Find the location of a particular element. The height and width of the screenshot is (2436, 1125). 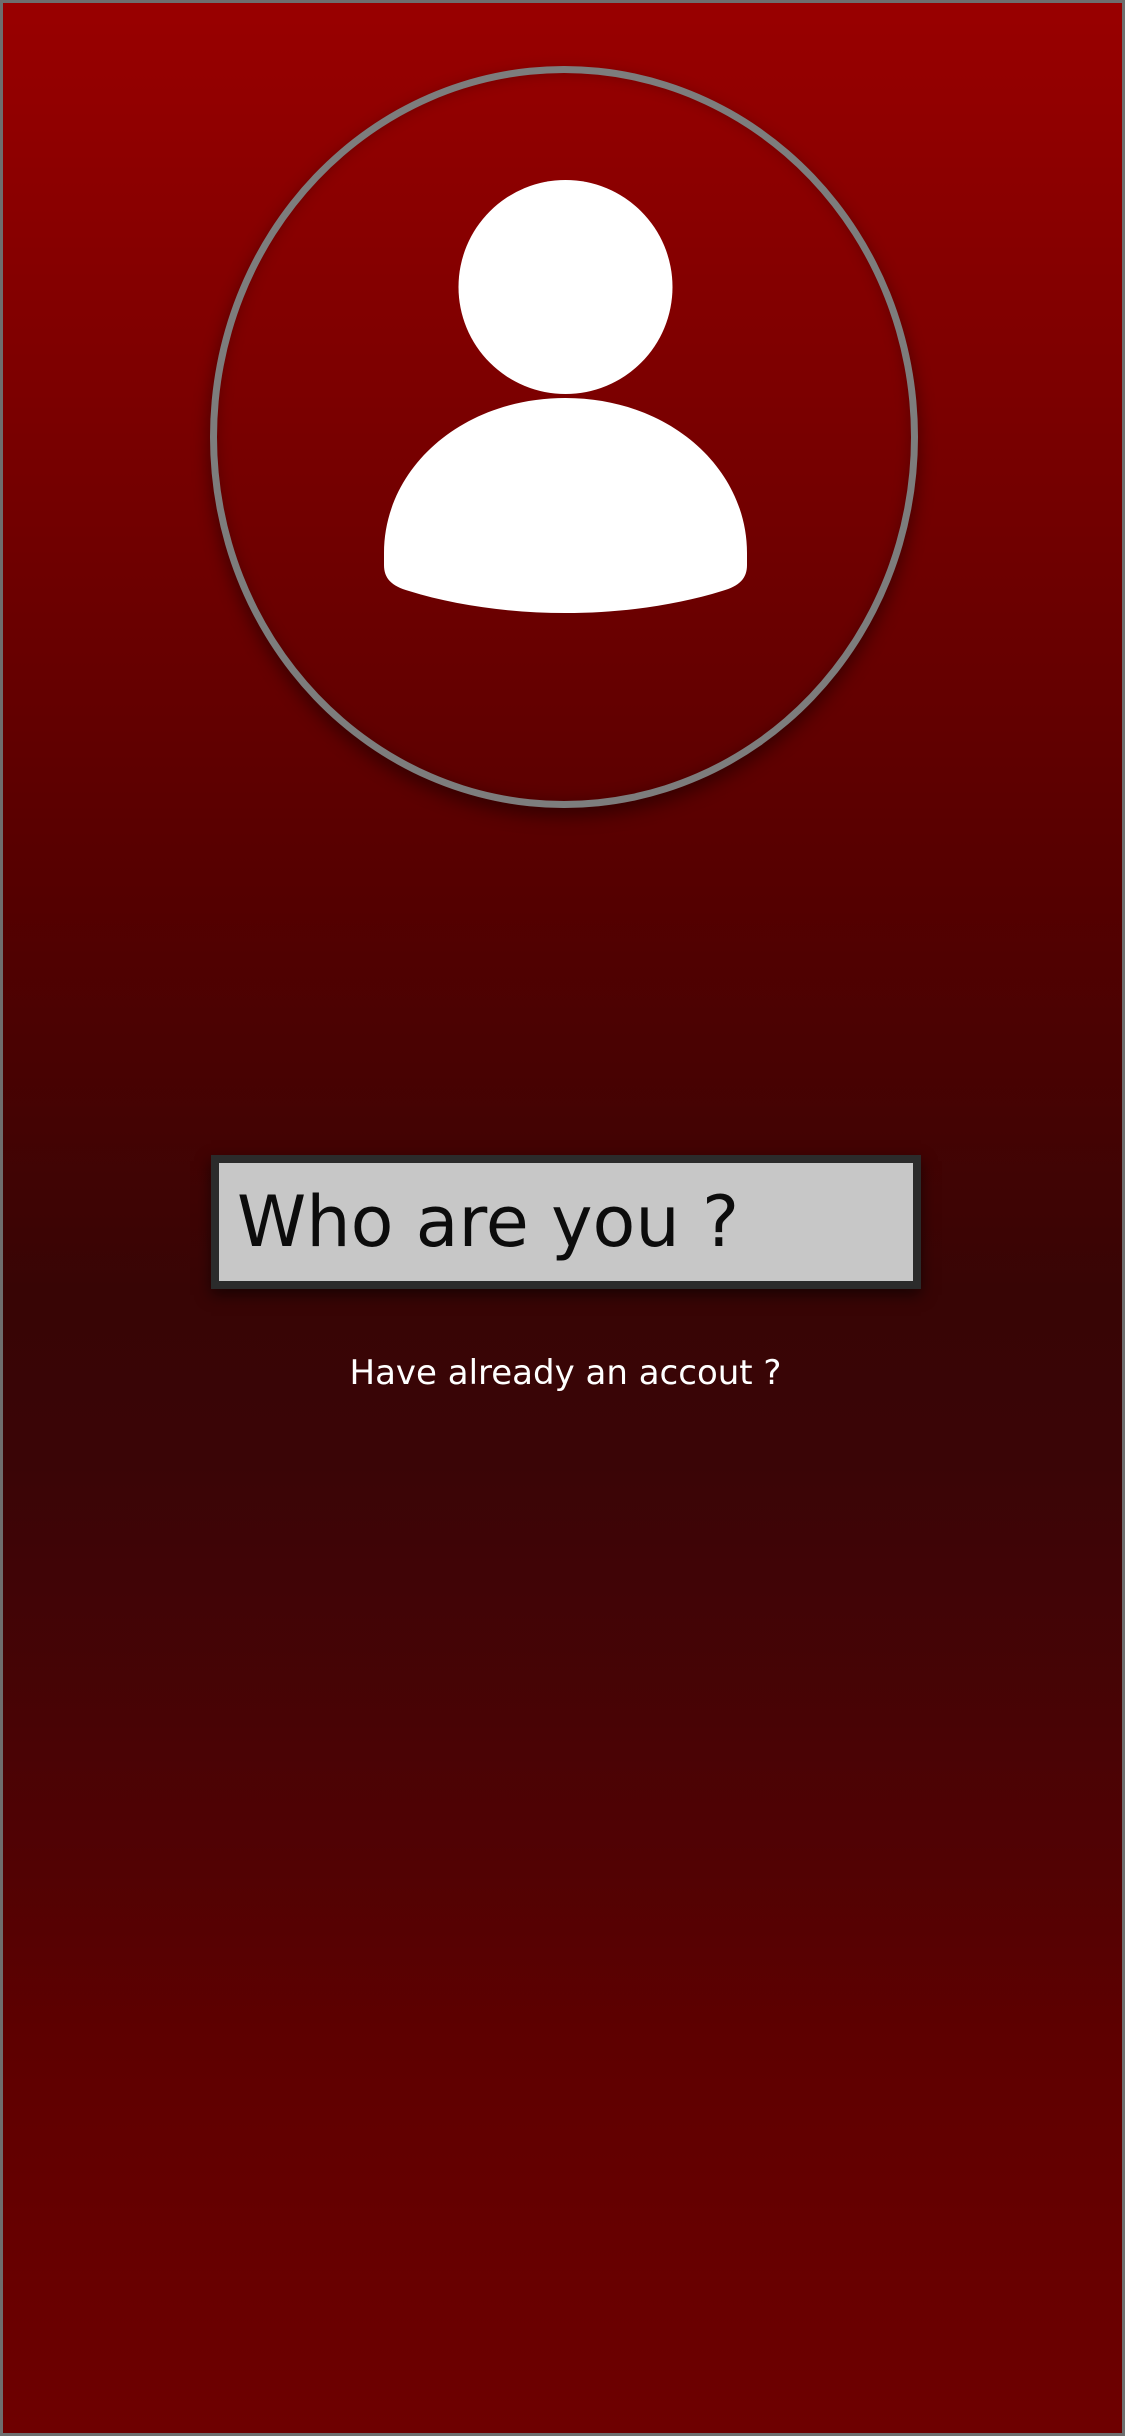

user-silhouette-icon is located at coordinates (565, 396).